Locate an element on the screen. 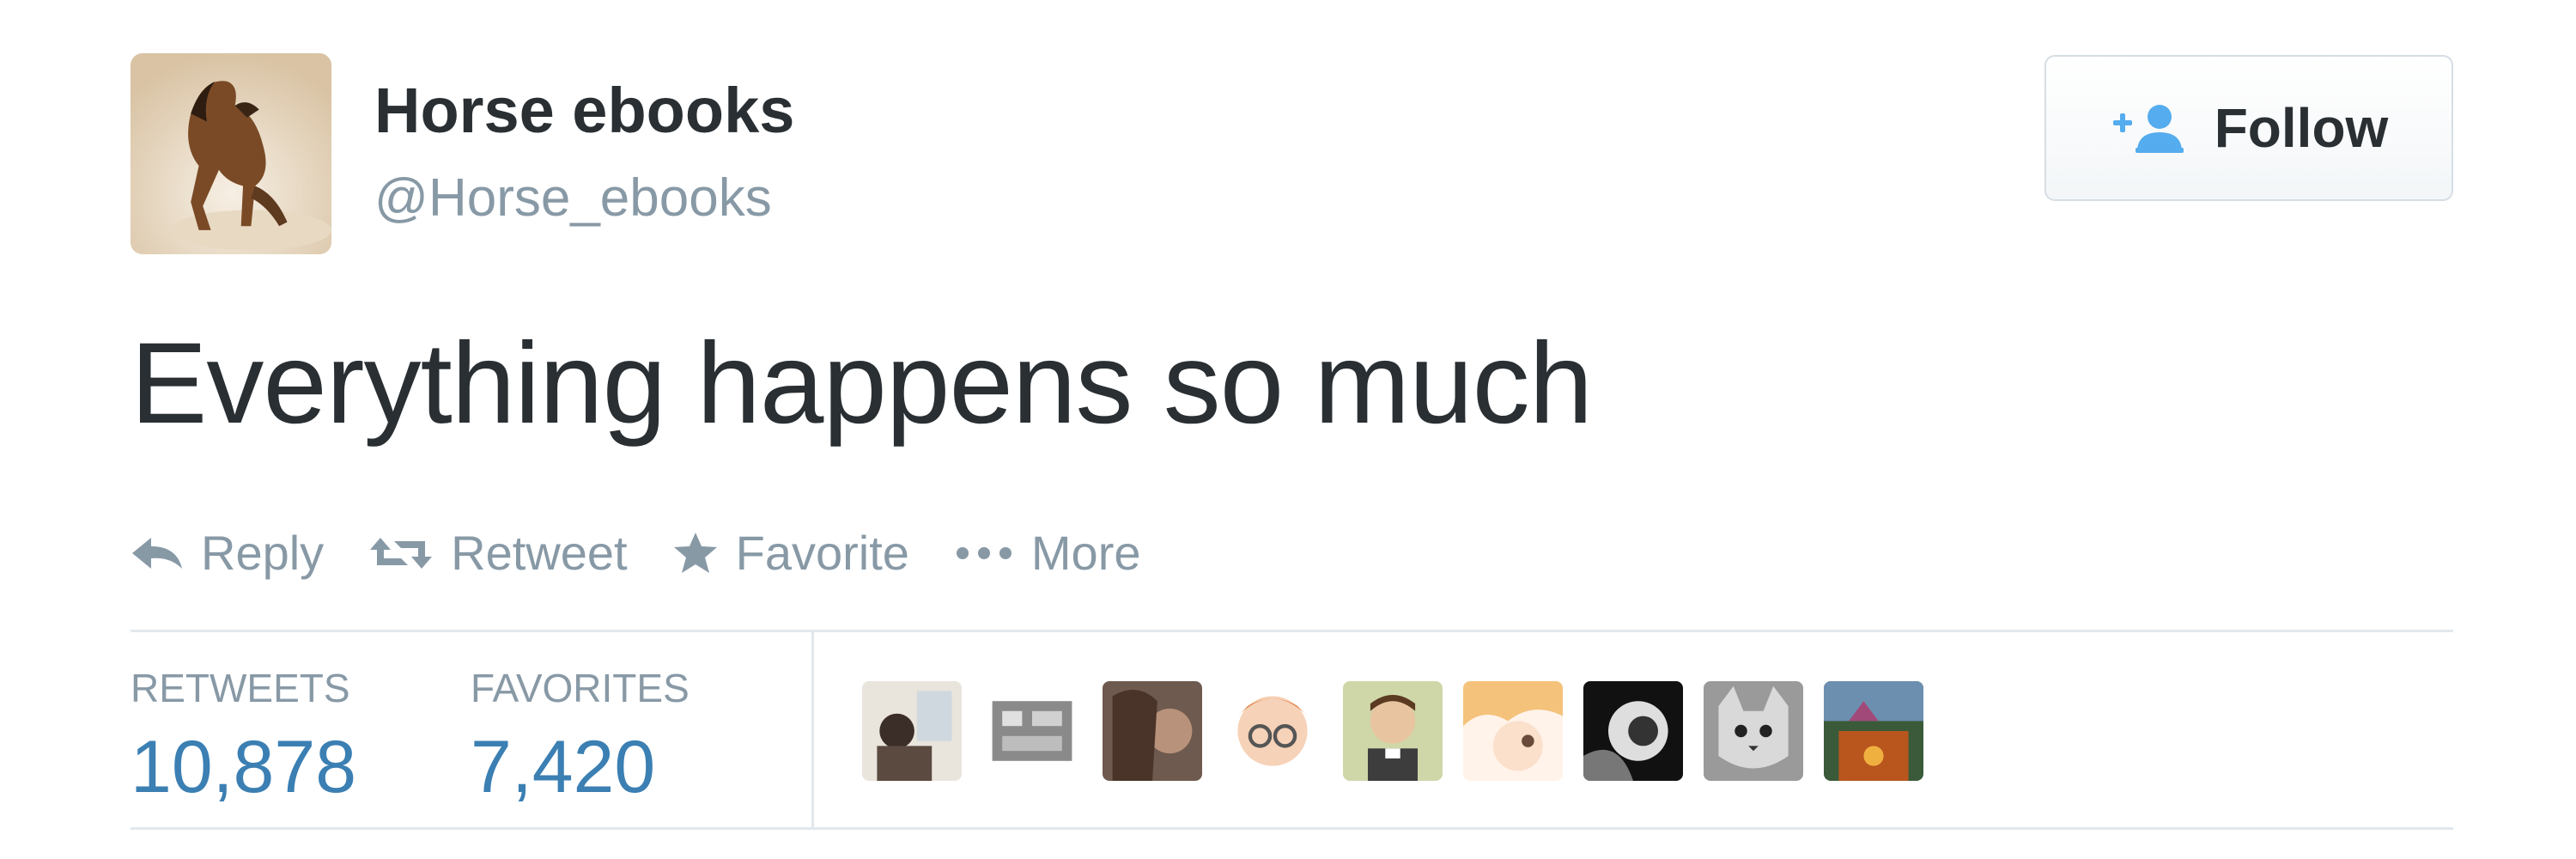 The height and width of the screenshot is (859, 2576). stats-top-divider is located at coordinates (1292, 631).